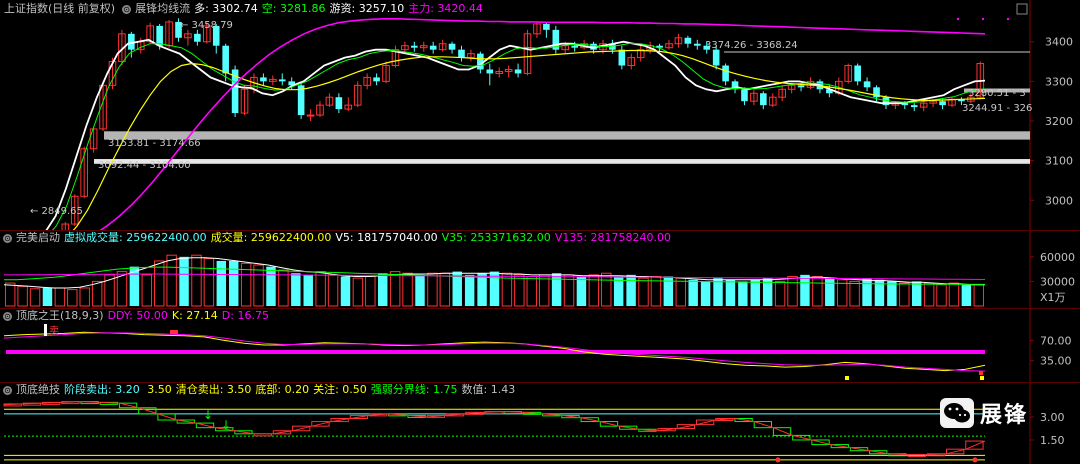  What do you see at coordinates (157, 389) in the screenshot?
I see `tech-field-1: 3.50` at bounding box center [157, 389].